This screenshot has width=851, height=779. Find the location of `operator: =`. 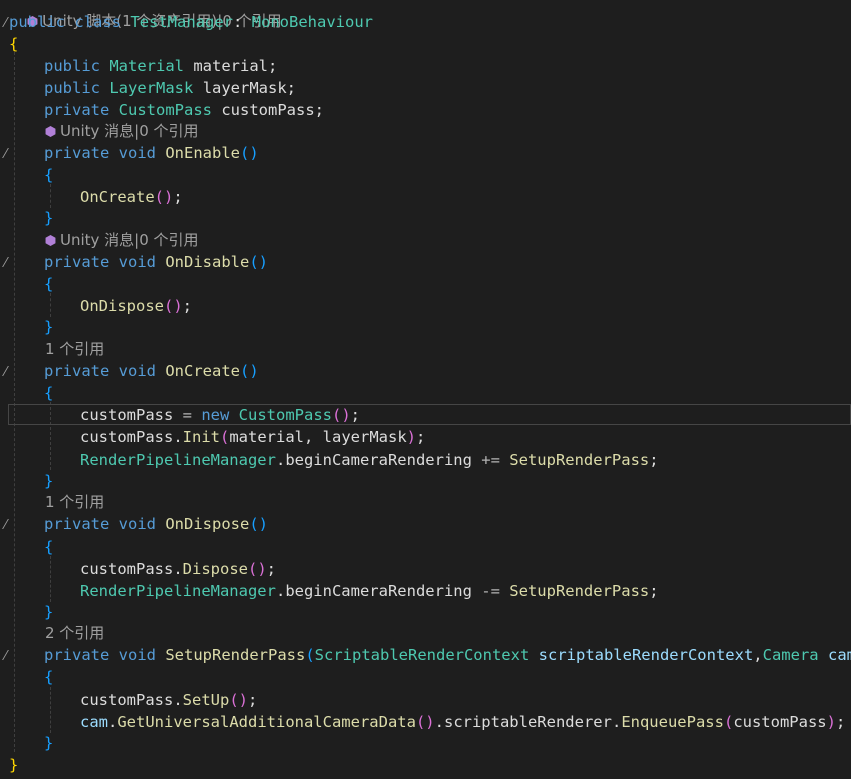

operator: = is located at coordinates (187, 415).